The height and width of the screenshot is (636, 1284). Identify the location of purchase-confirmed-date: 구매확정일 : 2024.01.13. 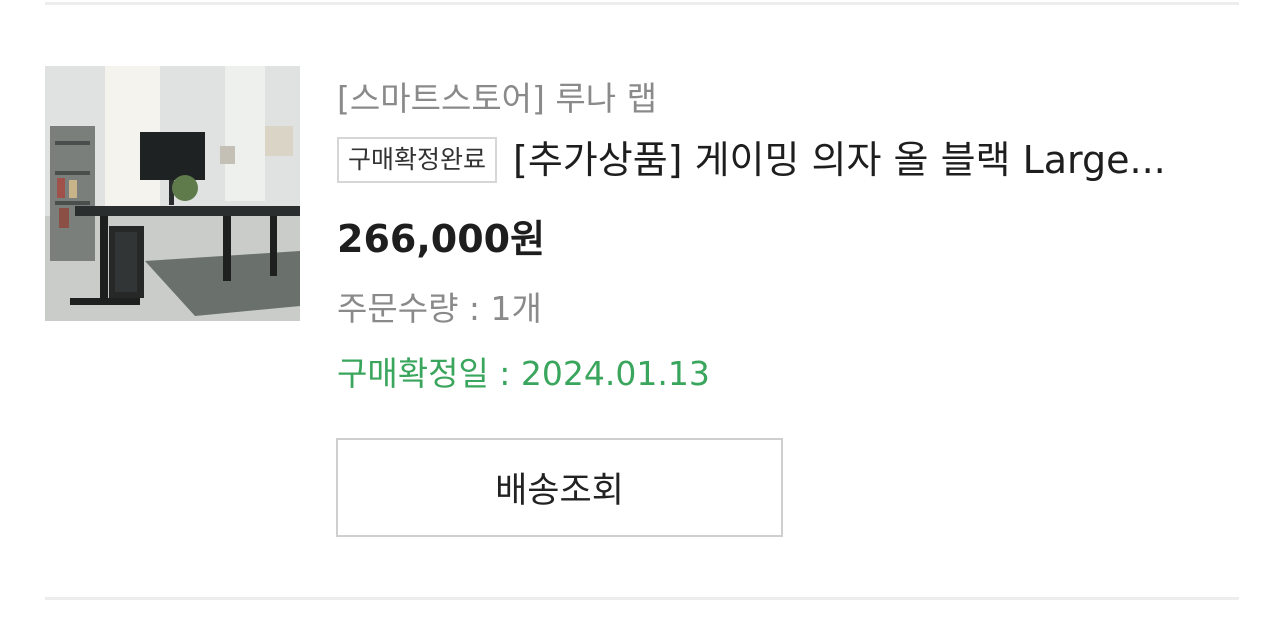
(523, 373).